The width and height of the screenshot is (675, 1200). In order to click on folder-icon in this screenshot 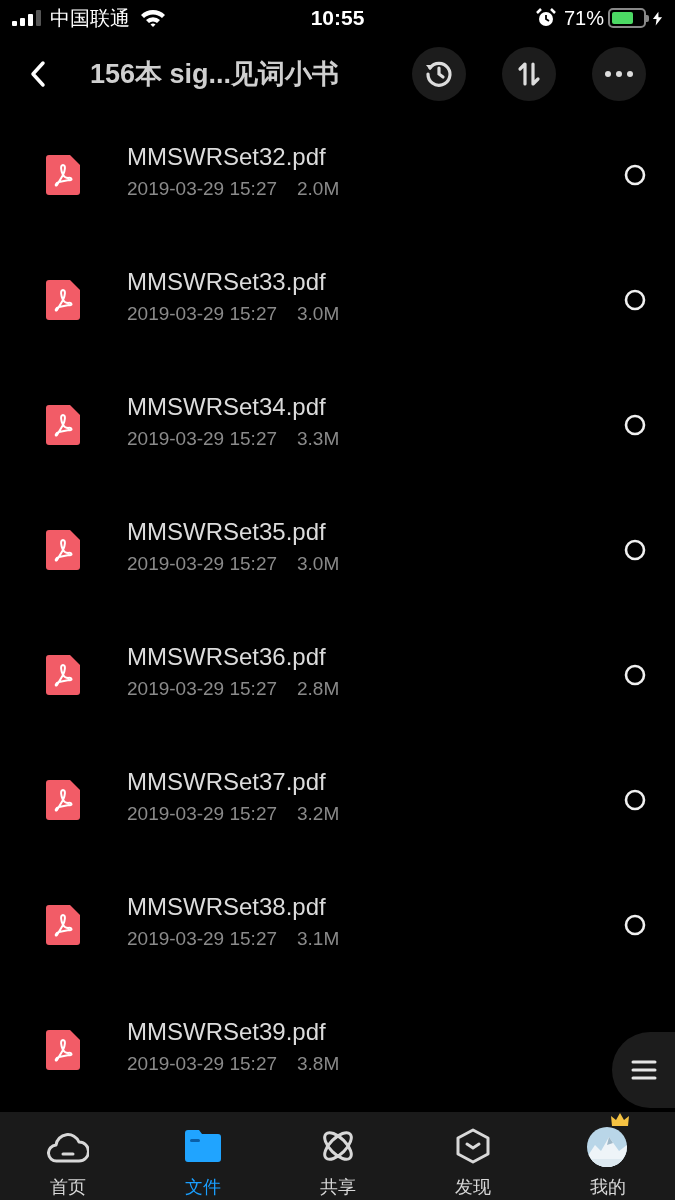, I will do `click(202, 1146)`.